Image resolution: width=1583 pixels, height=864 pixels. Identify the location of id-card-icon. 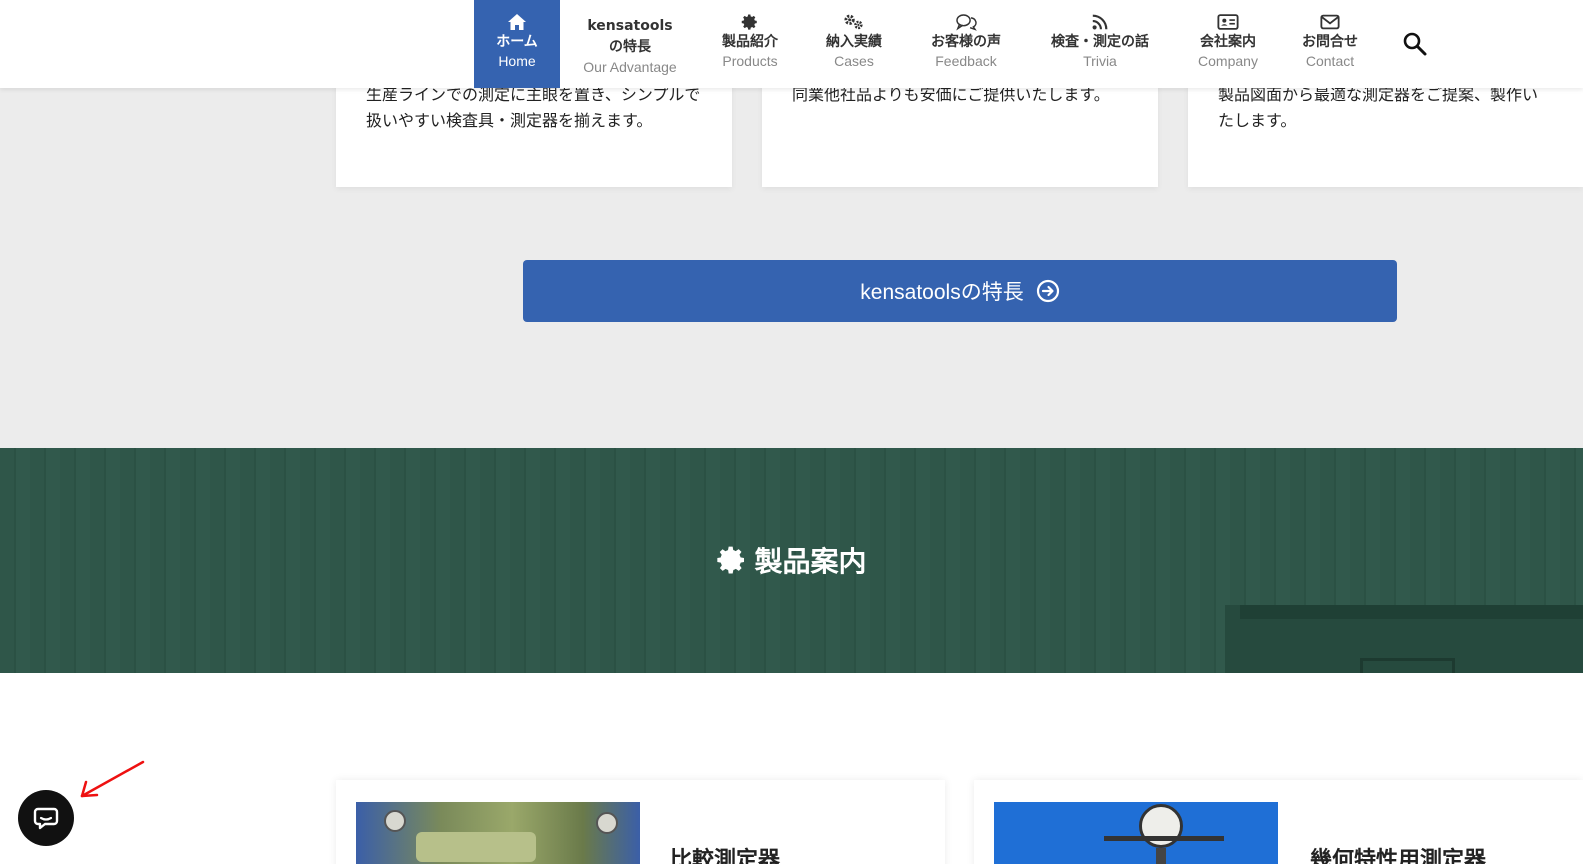
(1228, 22).